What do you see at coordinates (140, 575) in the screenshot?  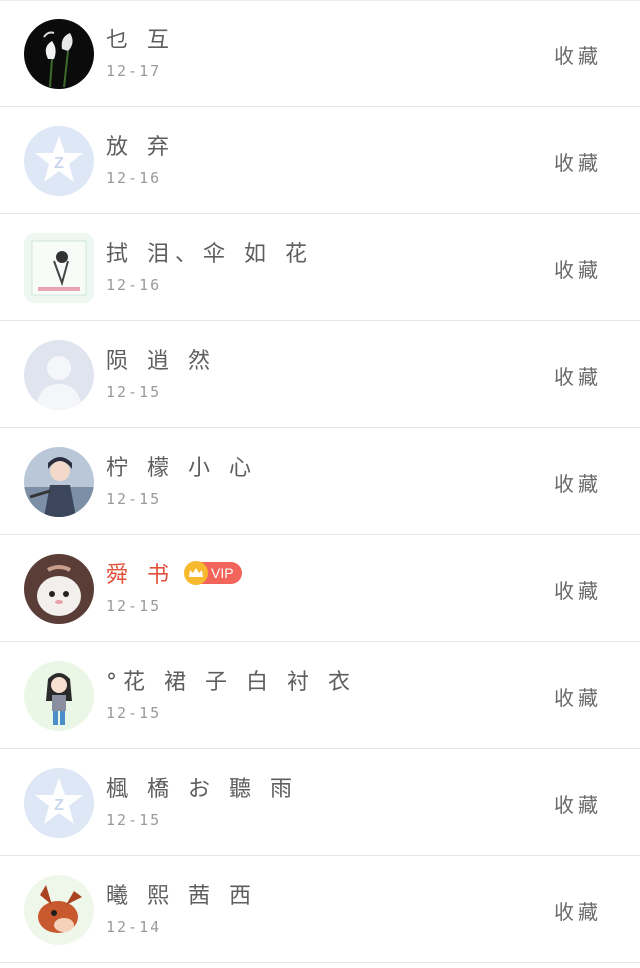 I see `contact-name: 舜 书` at bounding box center [140, 575].